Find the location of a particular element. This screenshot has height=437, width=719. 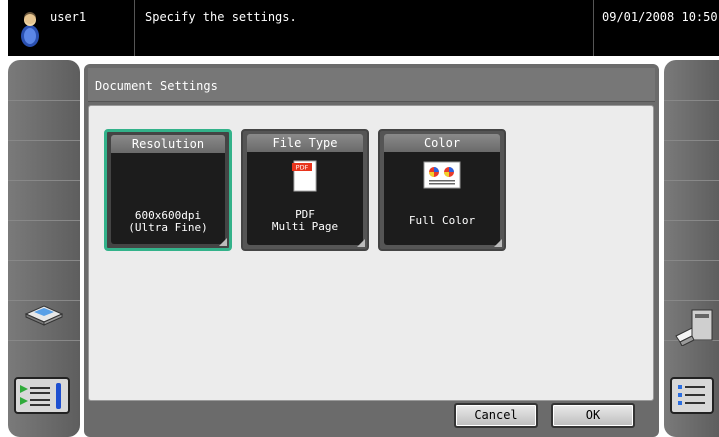

instruction-text: Specify the settings. is located at coordinates (221, 17).